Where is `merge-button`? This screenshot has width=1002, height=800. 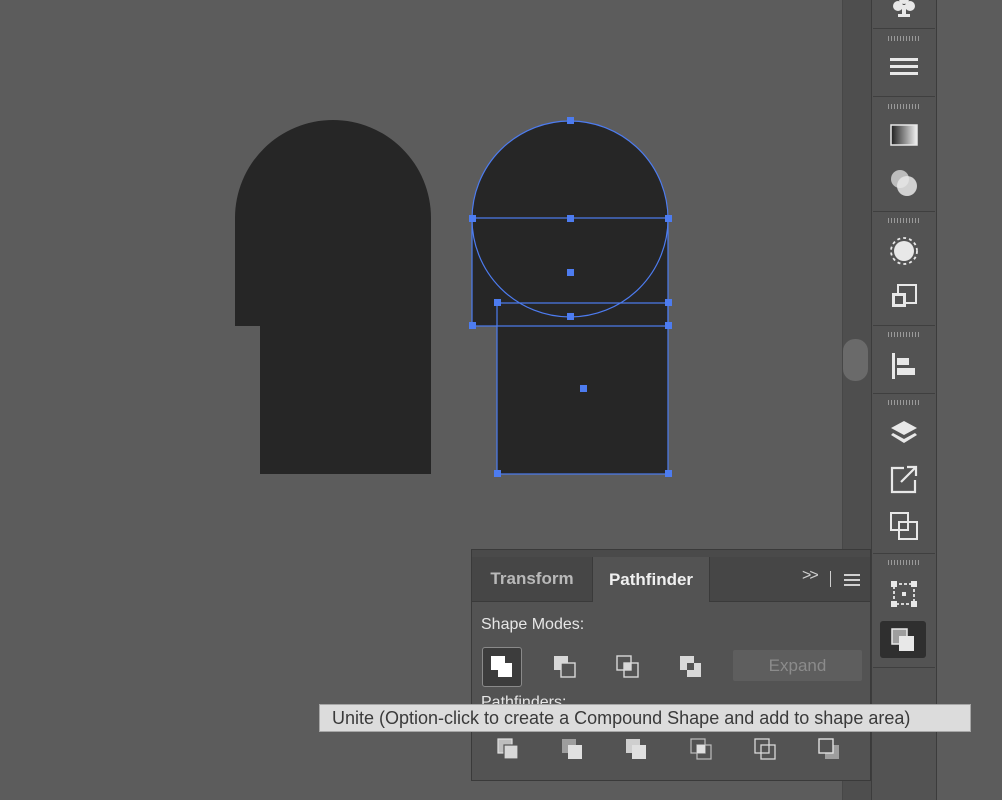 merge-button is located at coordinates (637, 750).